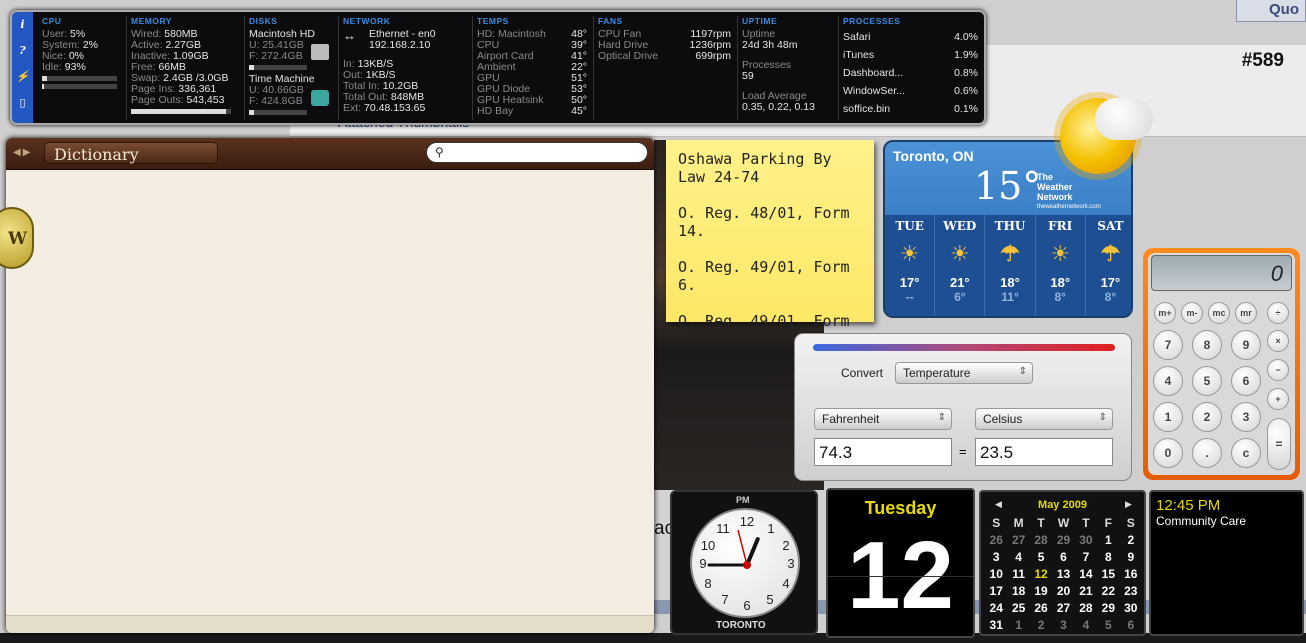 This screenshot has width=1306, height=643. Describe the element at coordinates (1246, 381) in the screenshot. I see `key-6: 6` at that location.